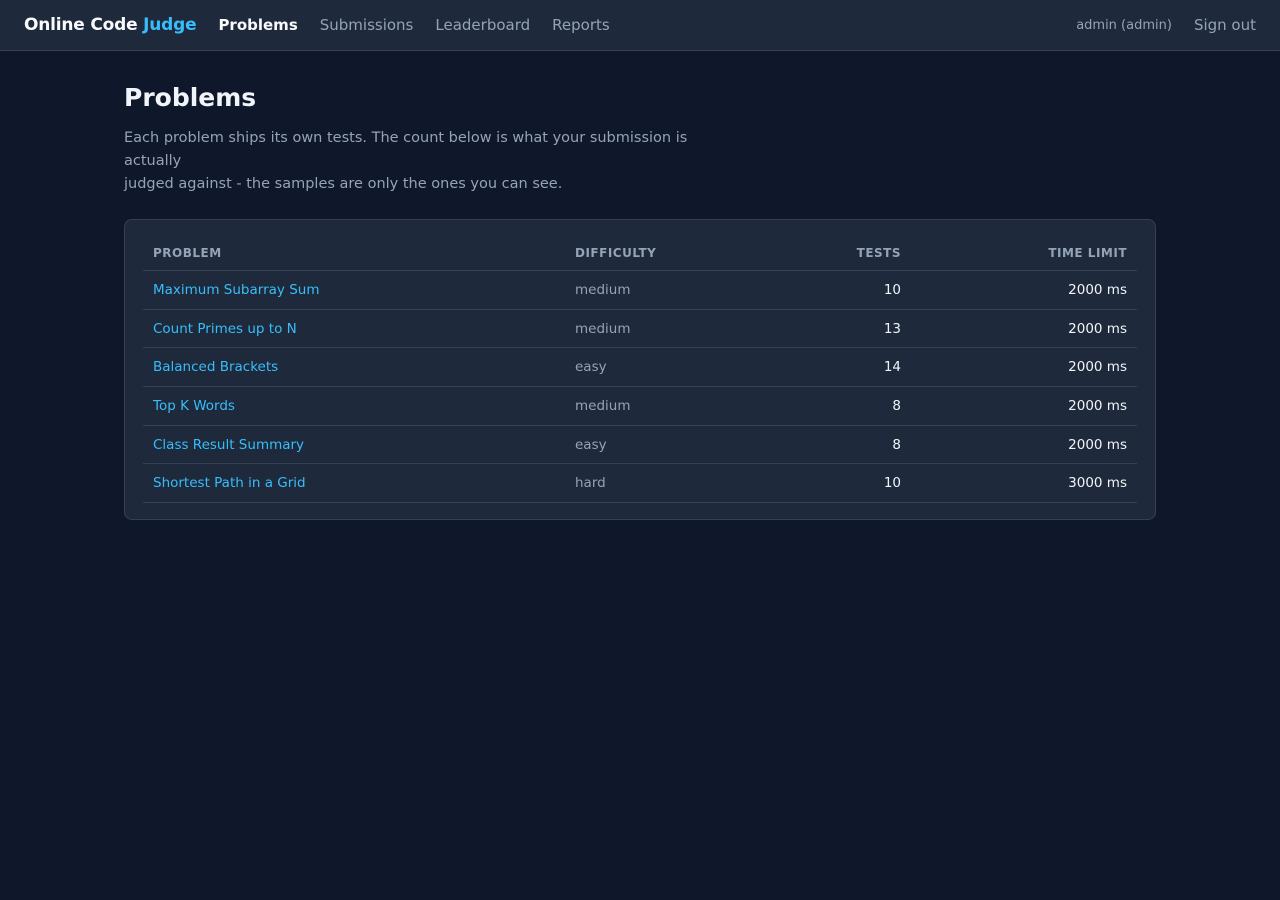  What do you see at coordinates (354, 254) in the screenshot?
I see `column-header-problem: Problem` at bounding box center [354, 254].